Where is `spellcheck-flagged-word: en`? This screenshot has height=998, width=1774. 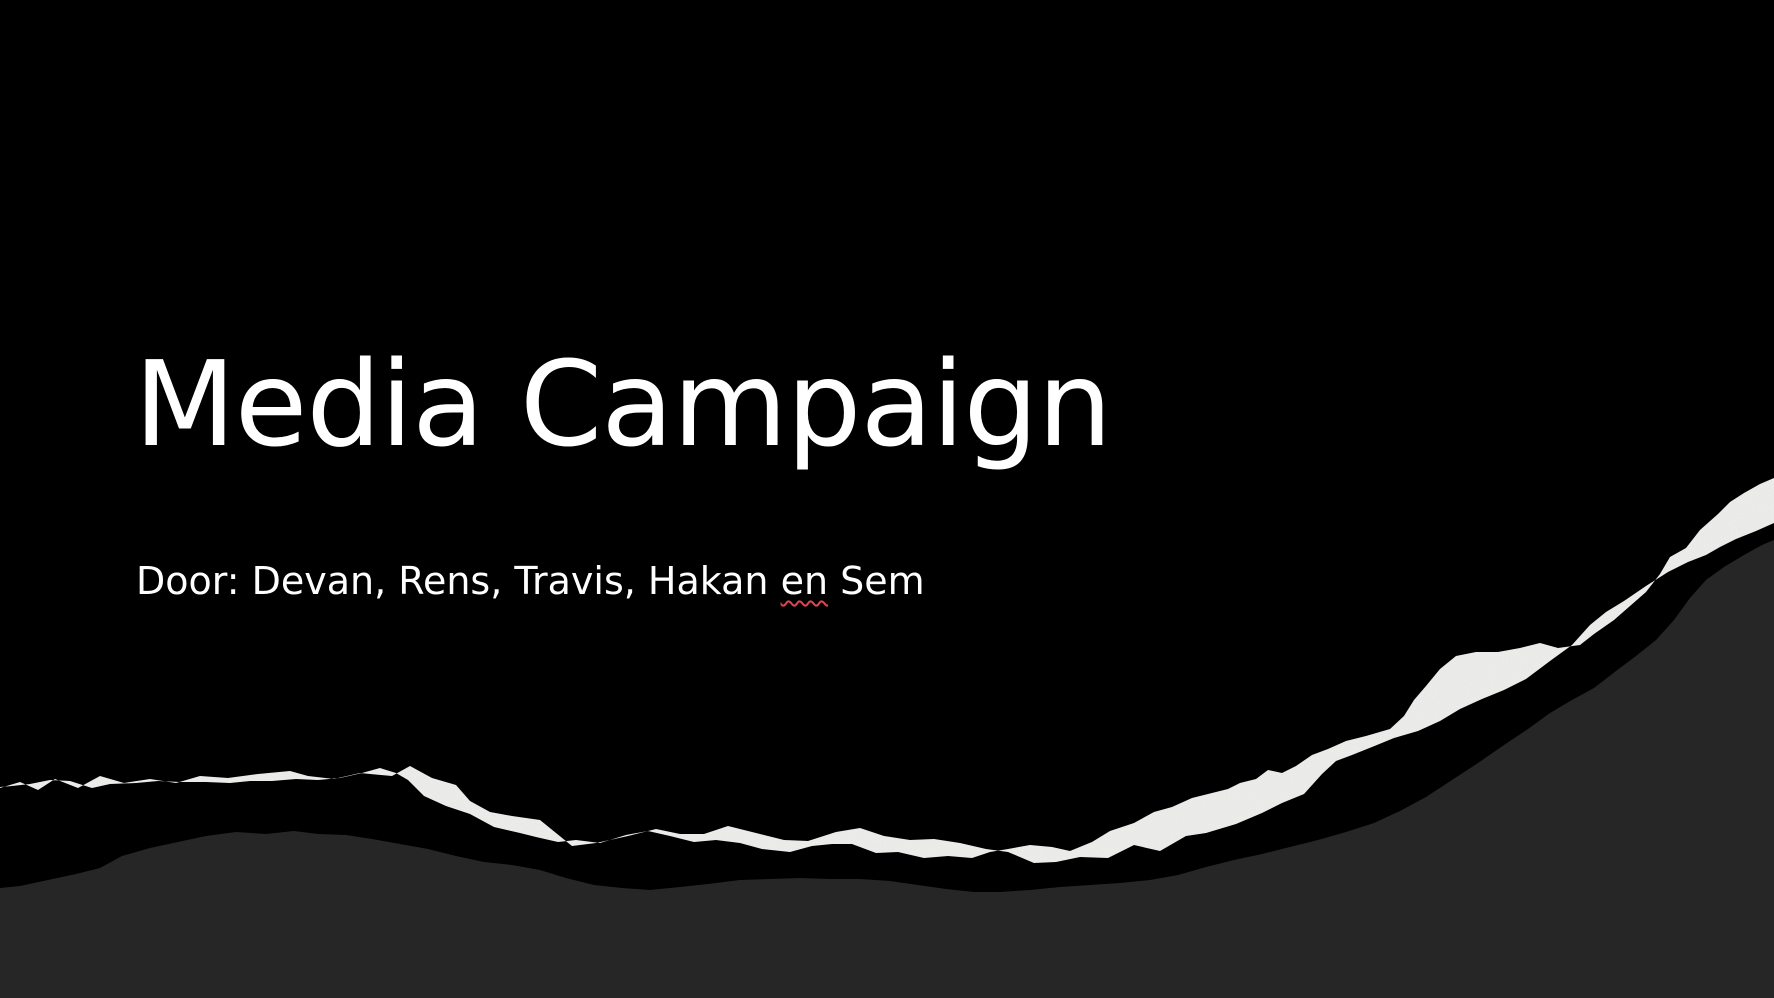
spellcheck-flagged-word: en is located at coordinates (804, 581).